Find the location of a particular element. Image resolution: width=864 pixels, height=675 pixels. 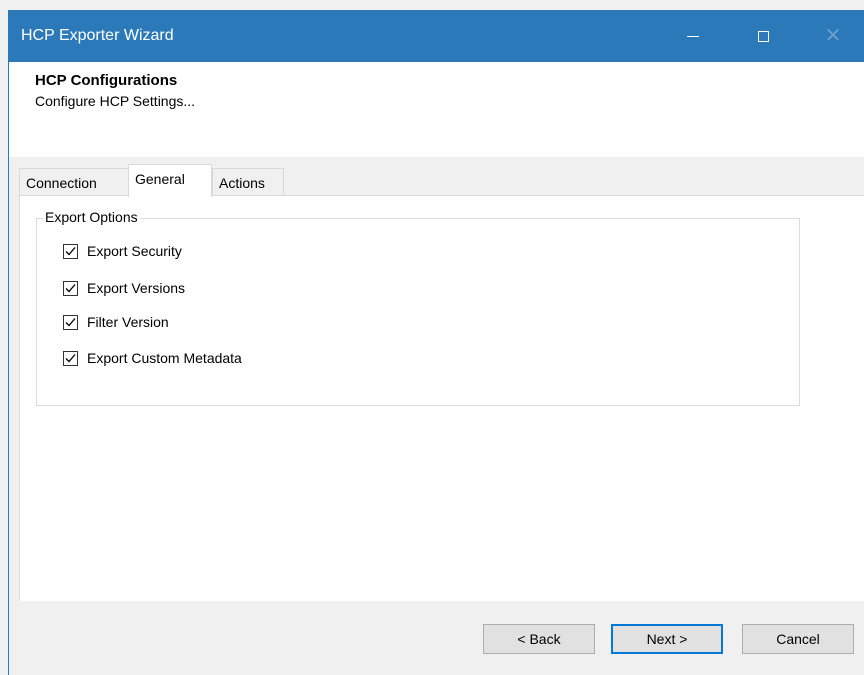

page-title: HCP Configurations is located at coordinates (106, 80).